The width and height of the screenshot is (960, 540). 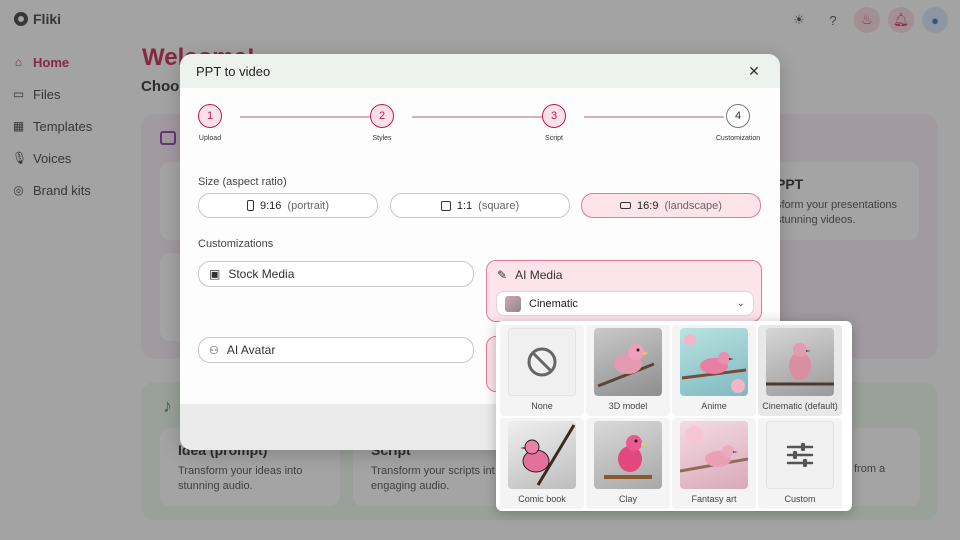 I want to click on square-icon, so click(x=445, y=205).